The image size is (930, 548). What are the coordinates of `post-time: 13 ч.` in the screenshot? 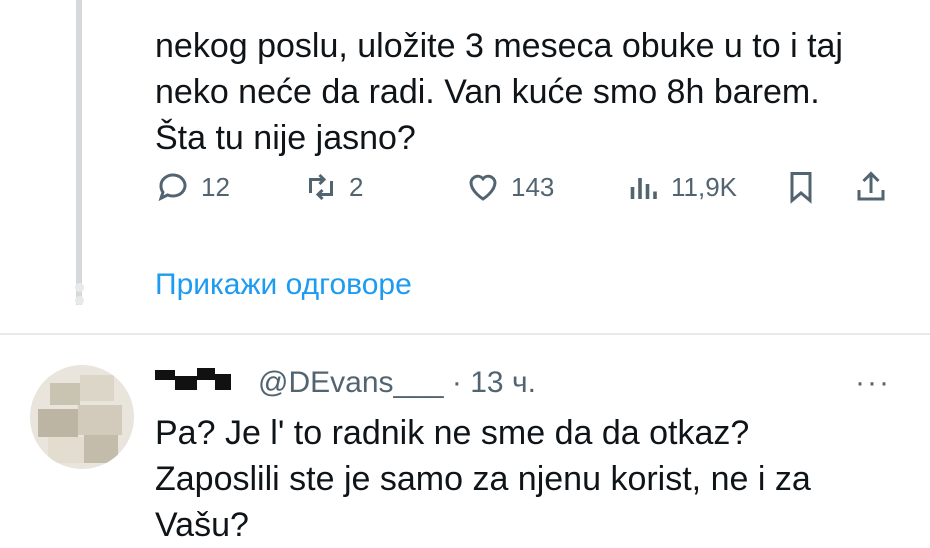 It's located at (503, 382).